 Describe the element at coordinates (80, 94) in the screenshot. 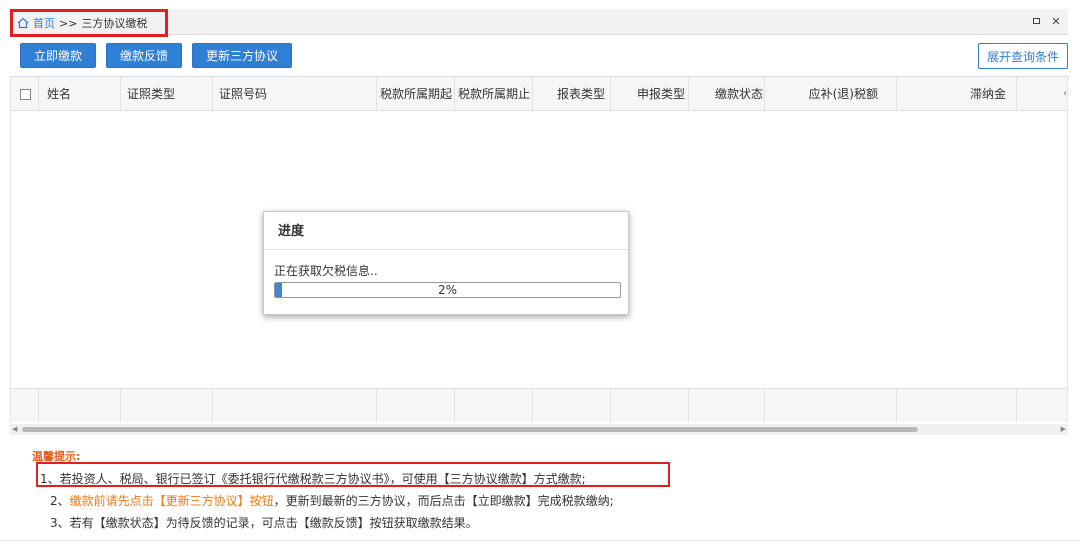

I see `column-header-name: 姓名` at that location.